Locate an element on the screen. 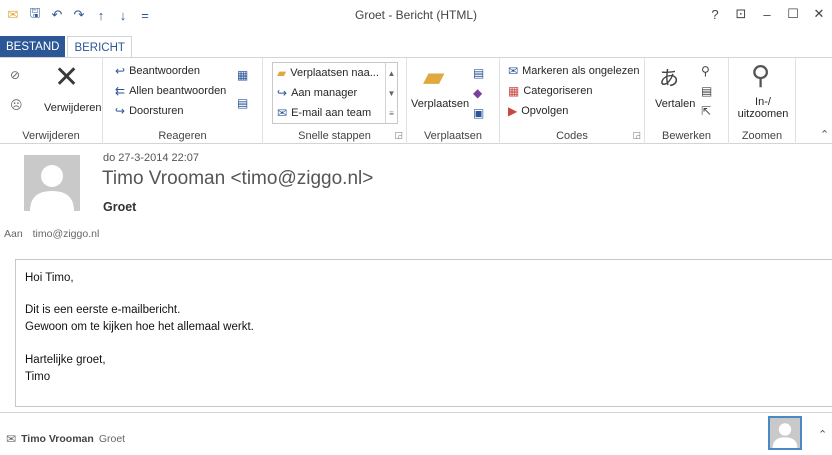 Image resolution: width=832 pixels, height=455 pixels. zoom-button: In-/ uitzoomen is located at coordinates (763, 108).